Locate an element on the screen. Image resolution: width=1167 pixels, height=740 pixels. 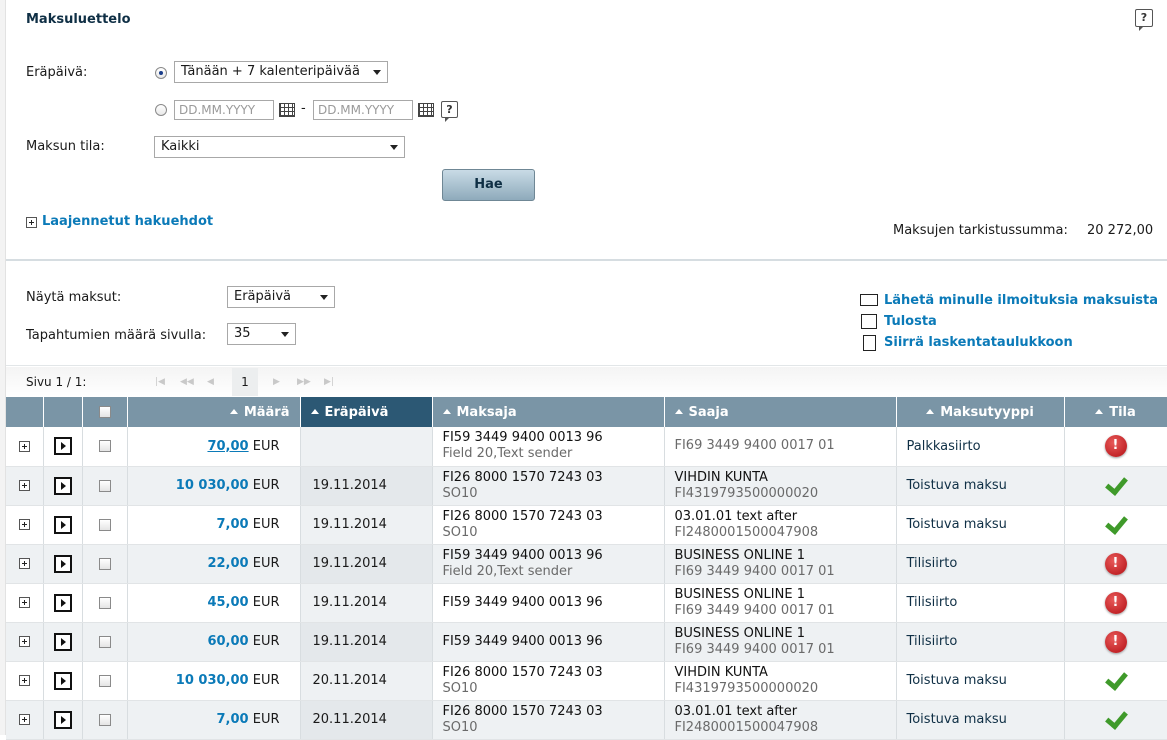
col-expand-header is located at coordinates (25, 412).